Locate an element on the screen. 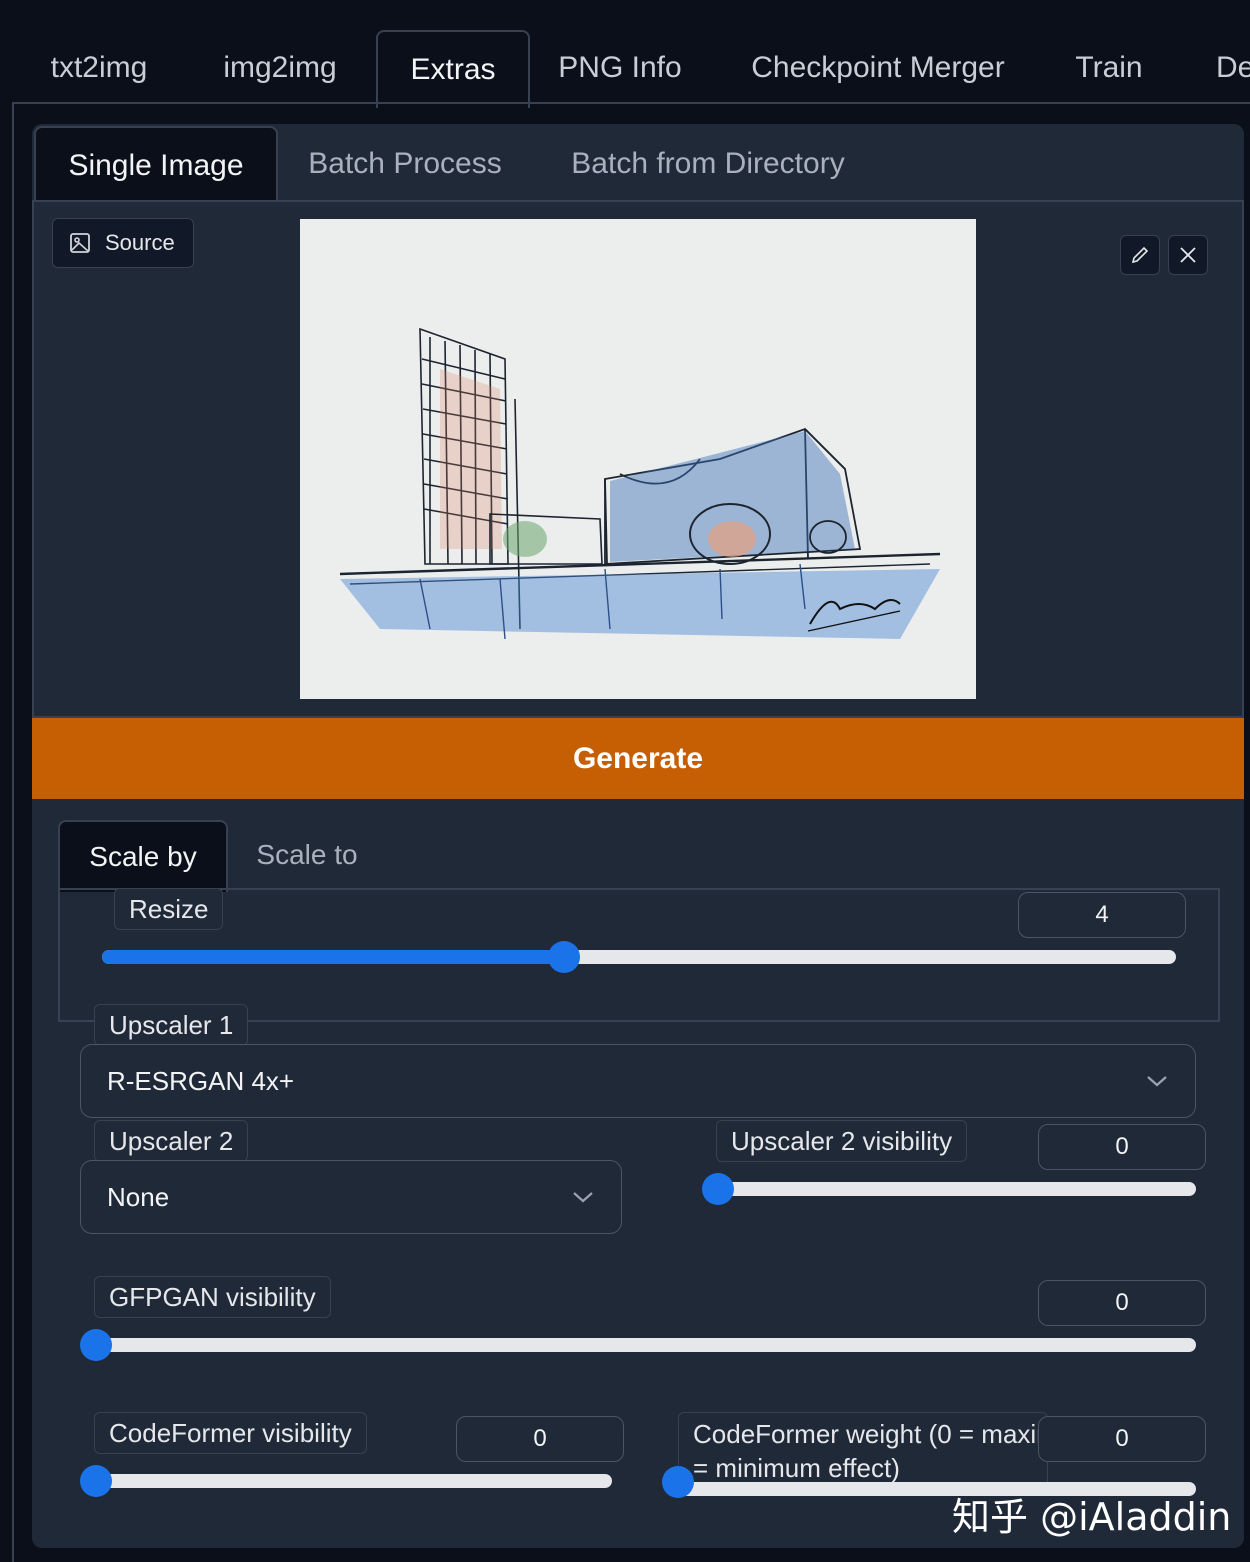 Image resolution: width=1250 pixels, height=1562 pixels. upscaler2-visibility-slider-track is located at coordinates (951, 1189).